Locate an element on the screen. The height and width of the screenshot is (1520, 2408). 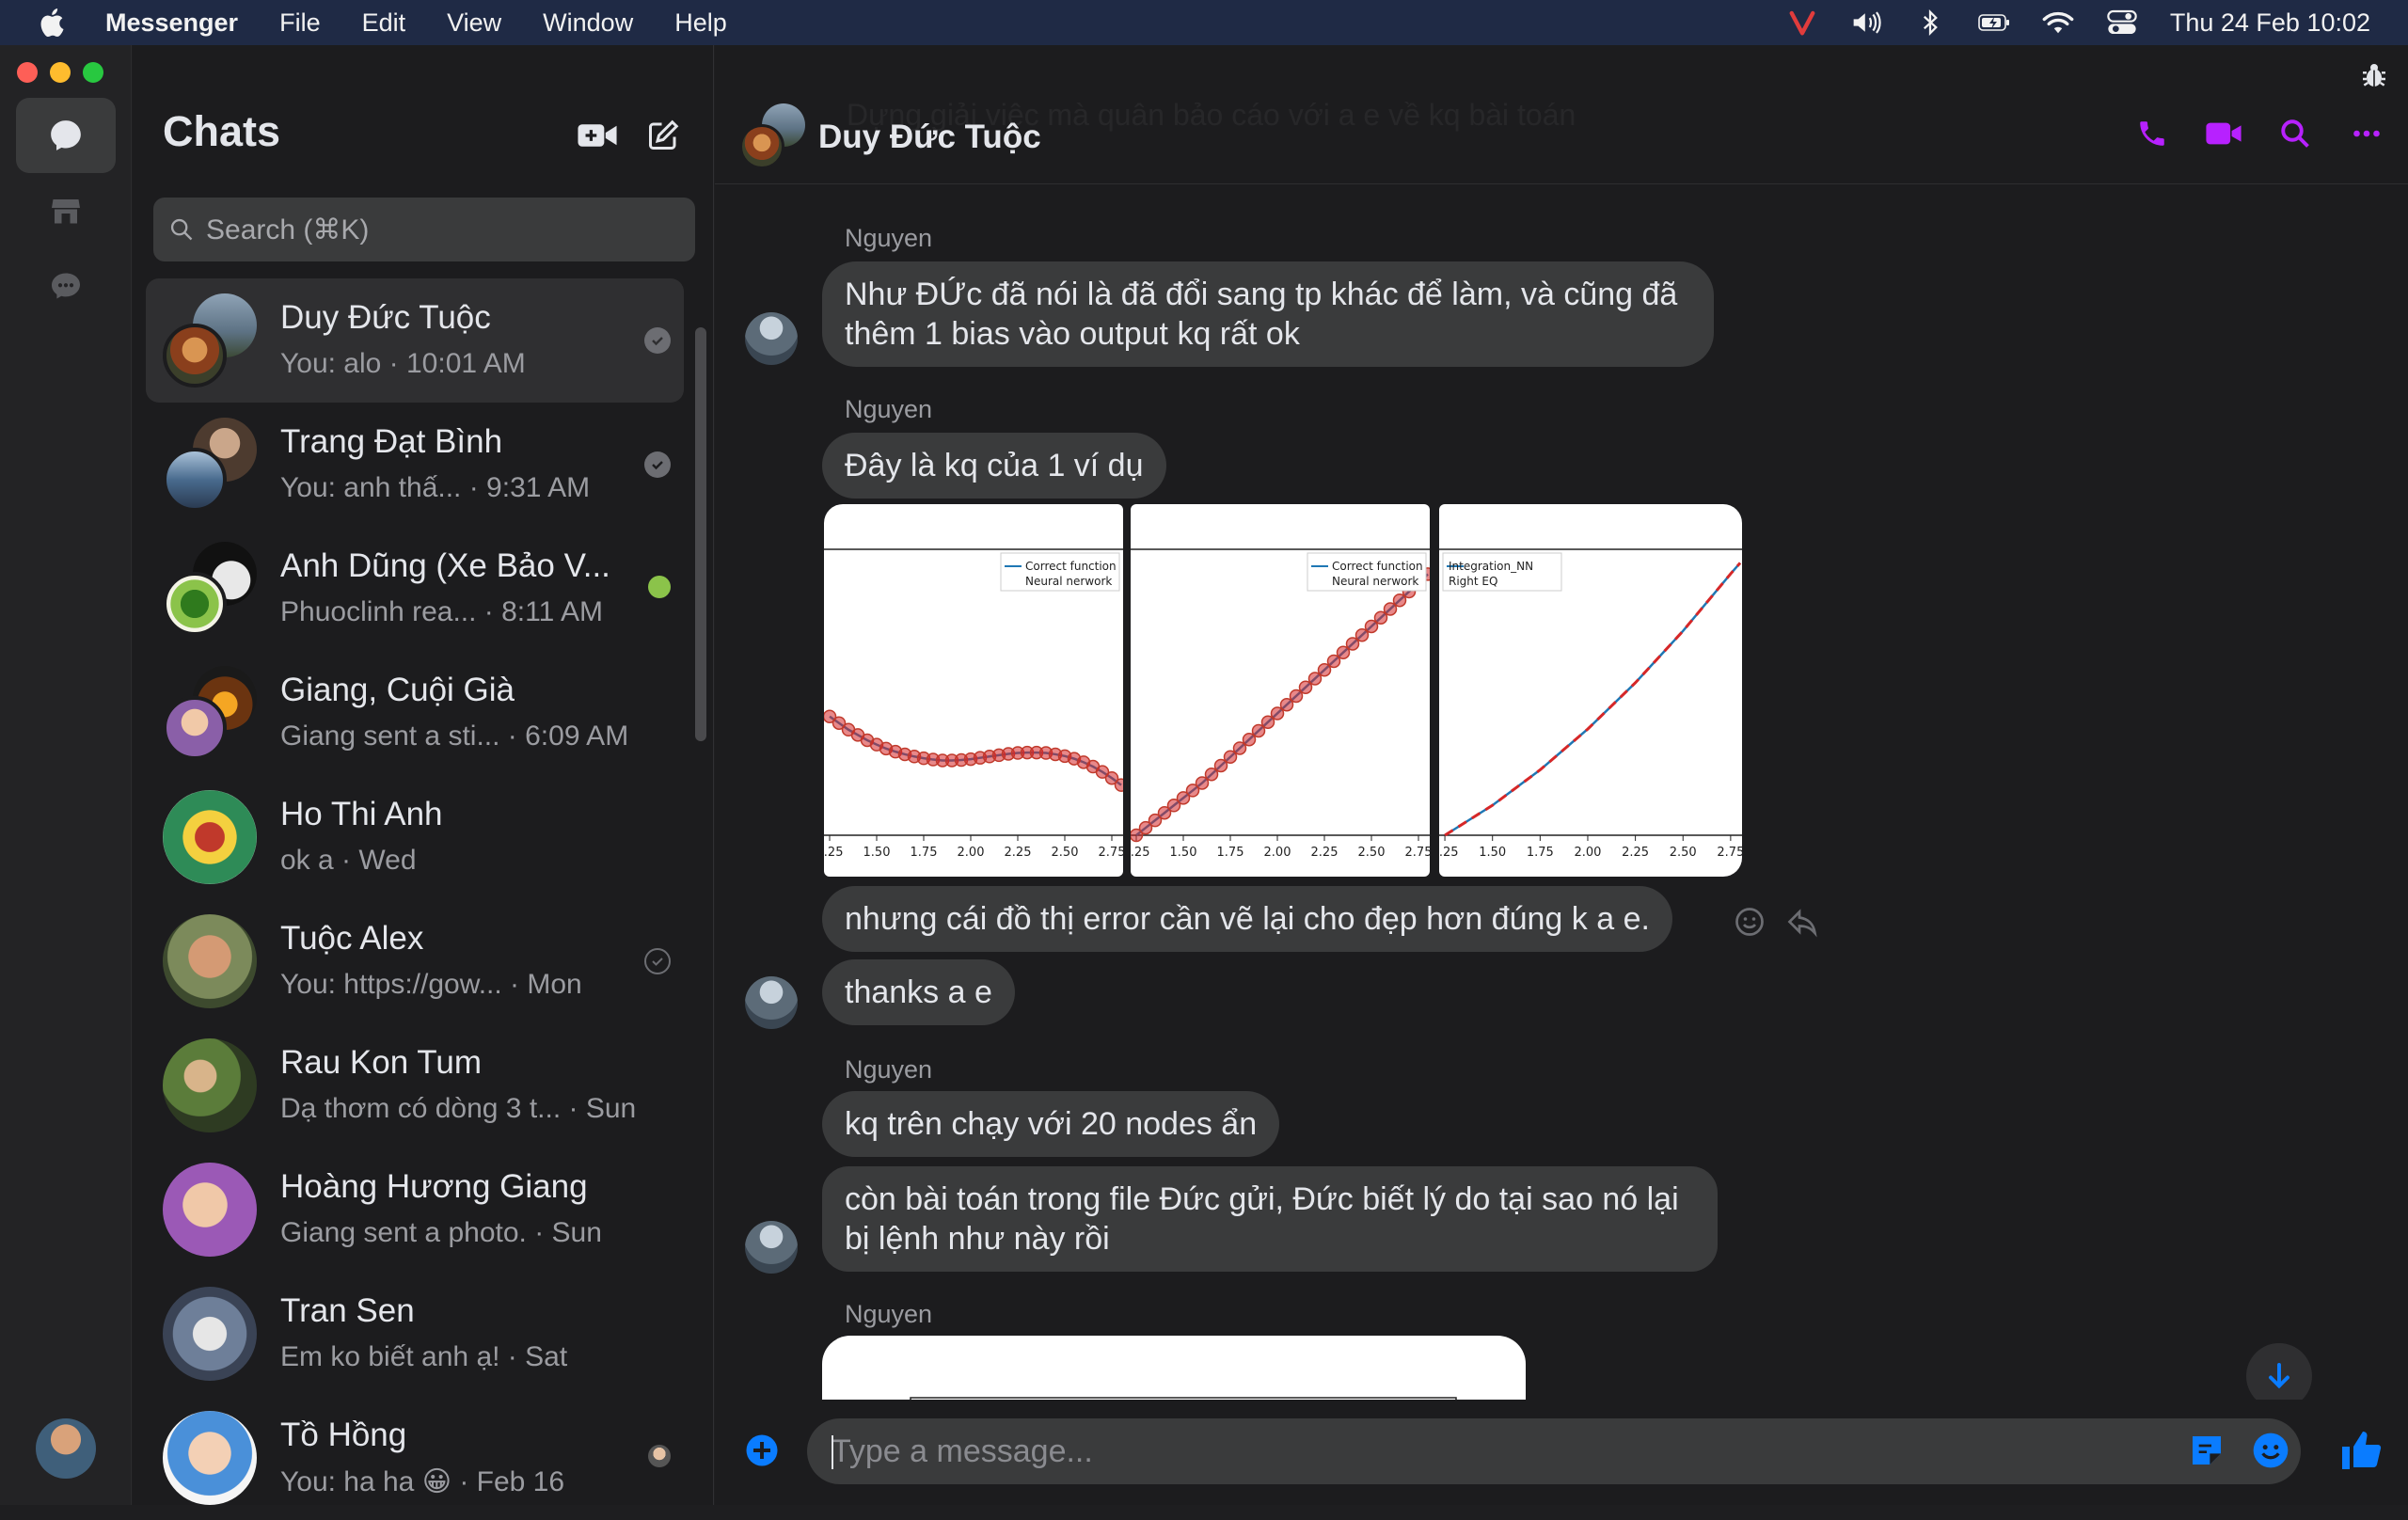
message-composer is located at coordinates (1562, 1452).